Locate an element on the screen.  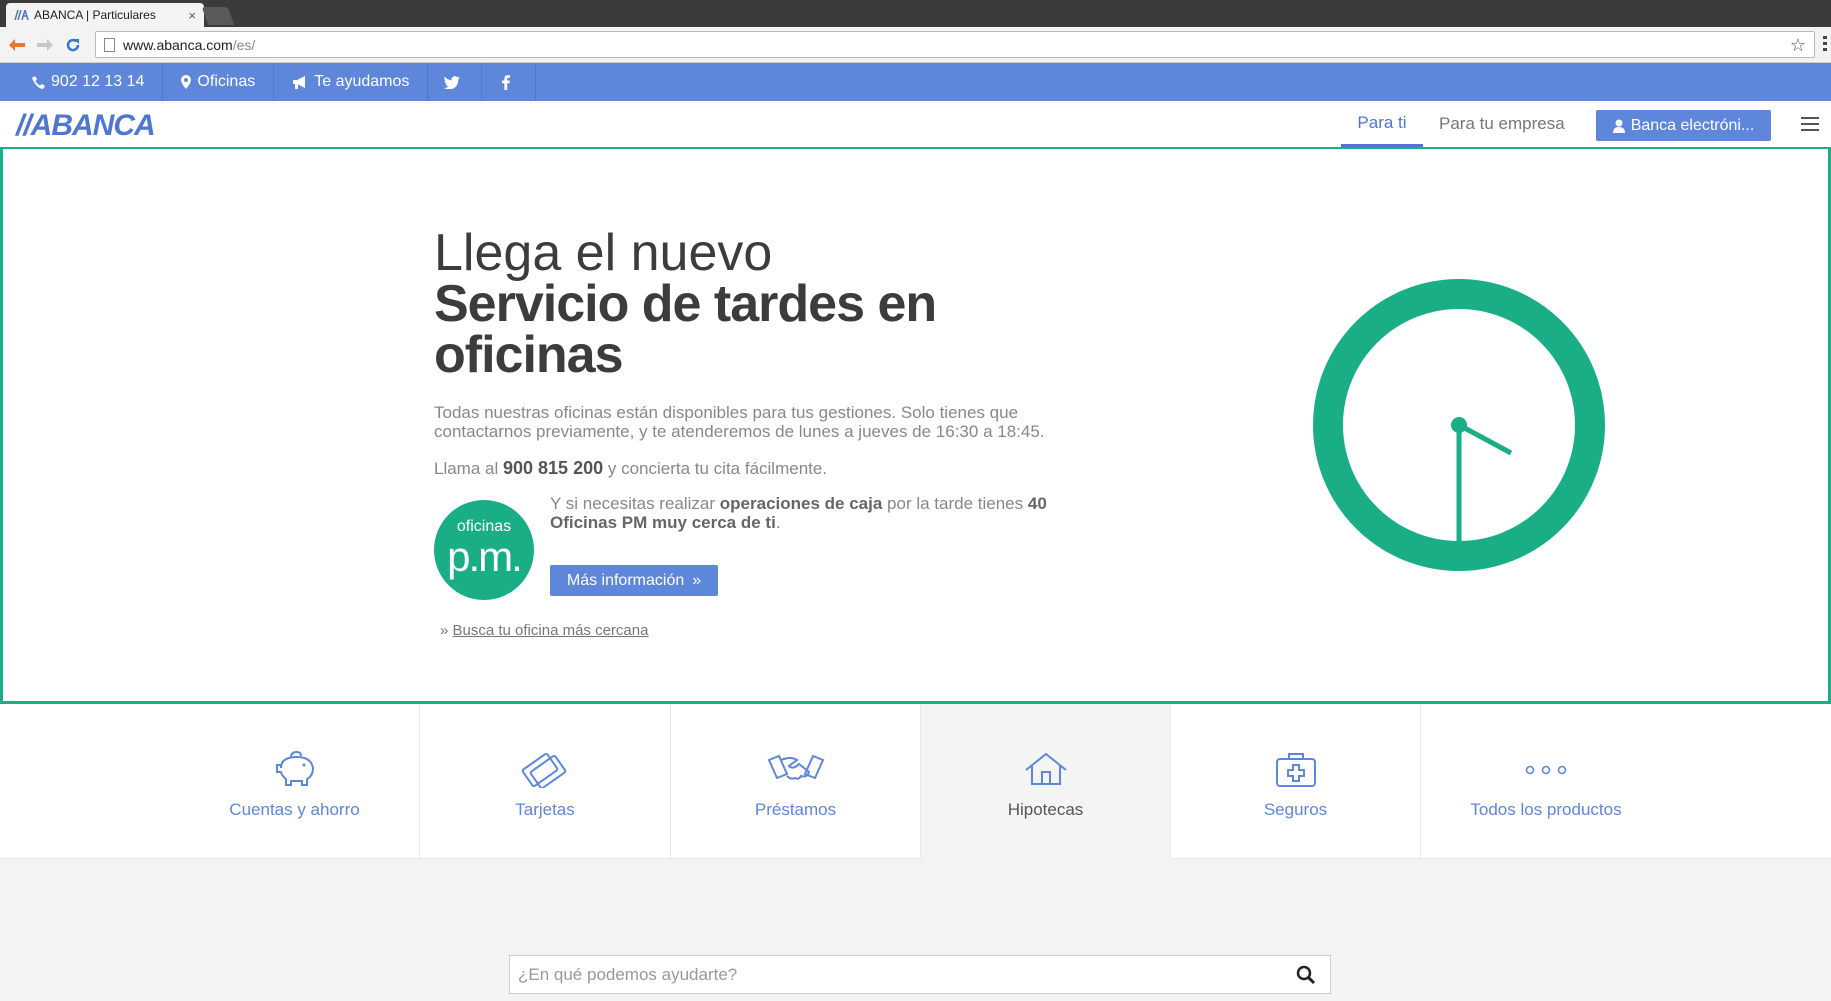
map-pin-icon is located at coordinates (186, 82).